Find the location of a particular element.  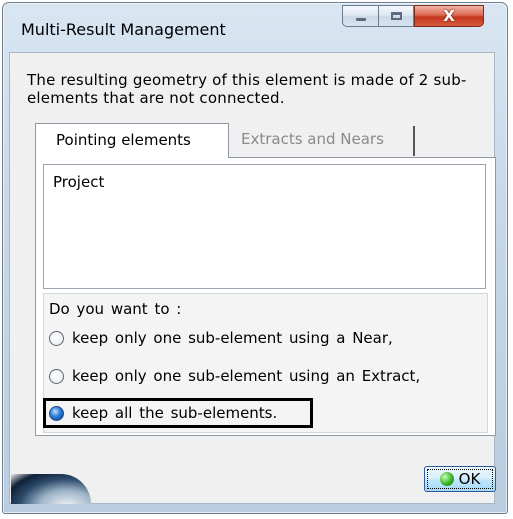

option-label: keep only one sub-element using a Near, is located at coordinates (232, 338).